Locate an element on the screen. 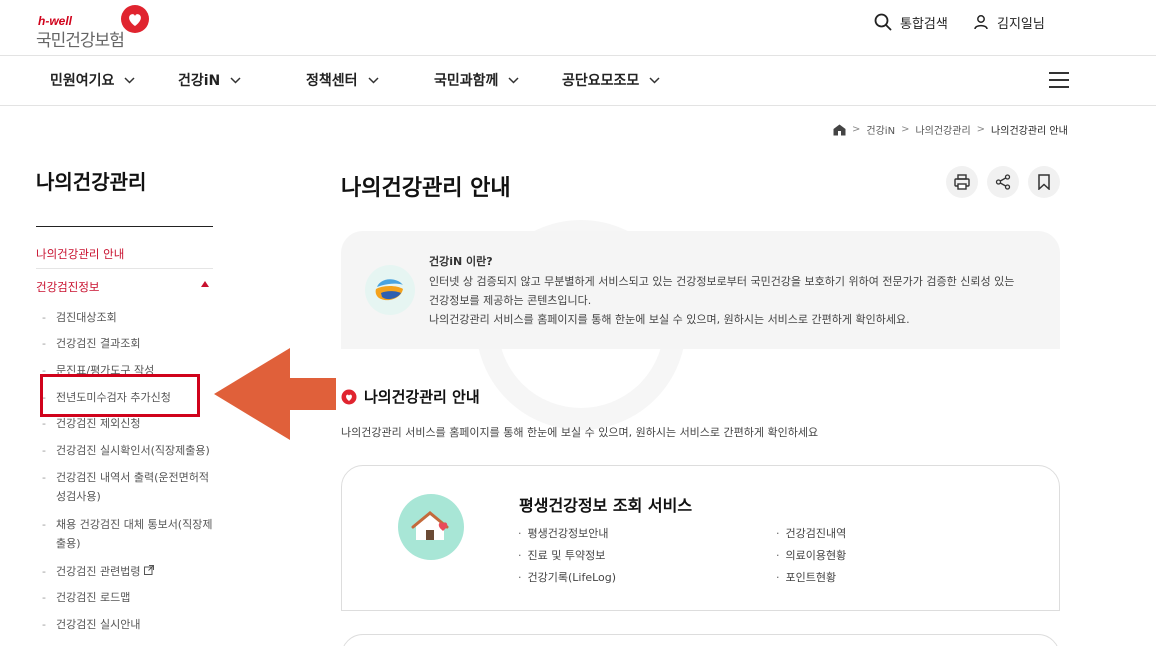 Image resolution: width=1156 pixels, height=646 pixels. logo-org-name: 국민건강보험 is located at coordinates (80, 40).